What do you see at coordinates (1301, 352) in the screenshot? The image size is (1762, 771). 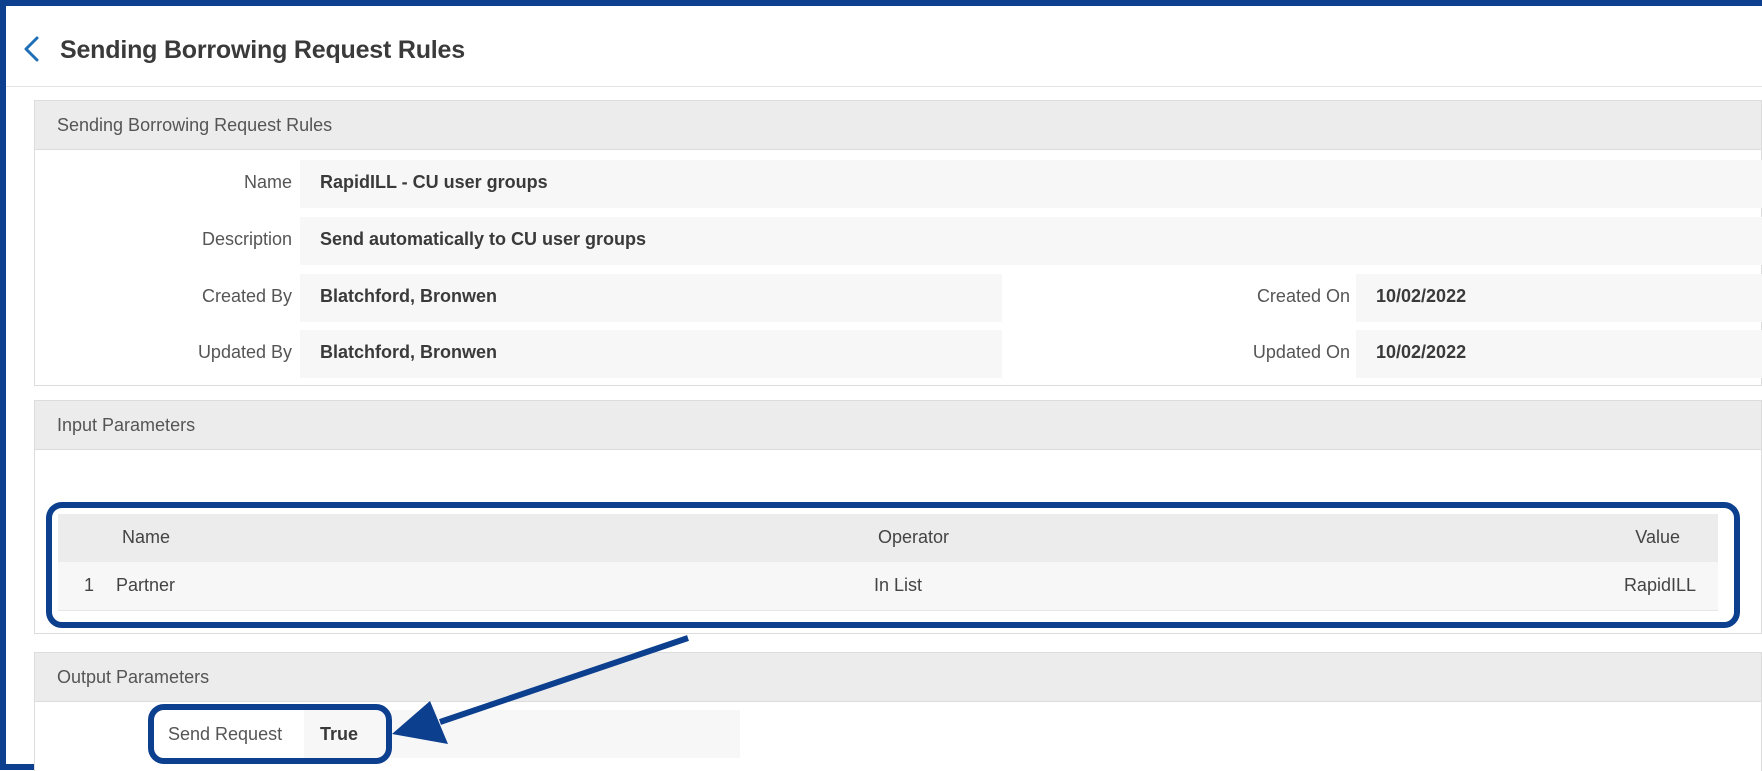 I see `updated-on-label: Updated On` at bounding box center [1301, 352].